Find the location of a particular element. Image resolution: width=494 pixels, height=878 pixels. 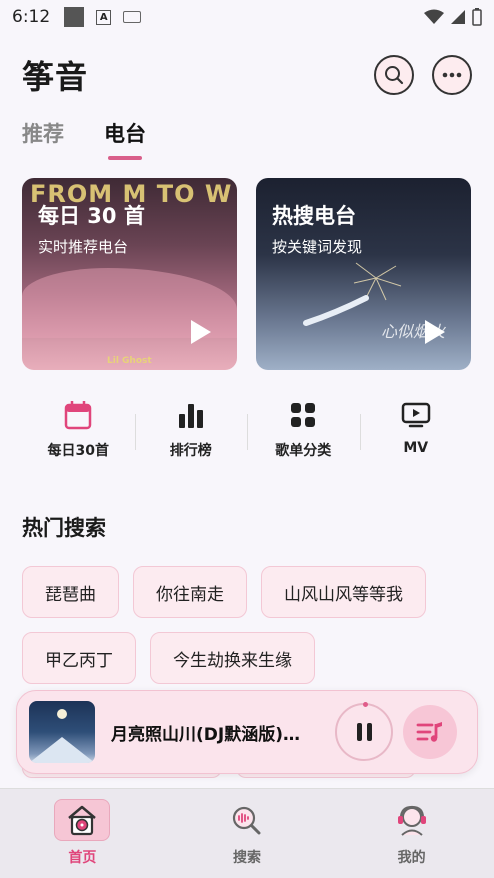

moon-art is located at coordinates (62, 714).